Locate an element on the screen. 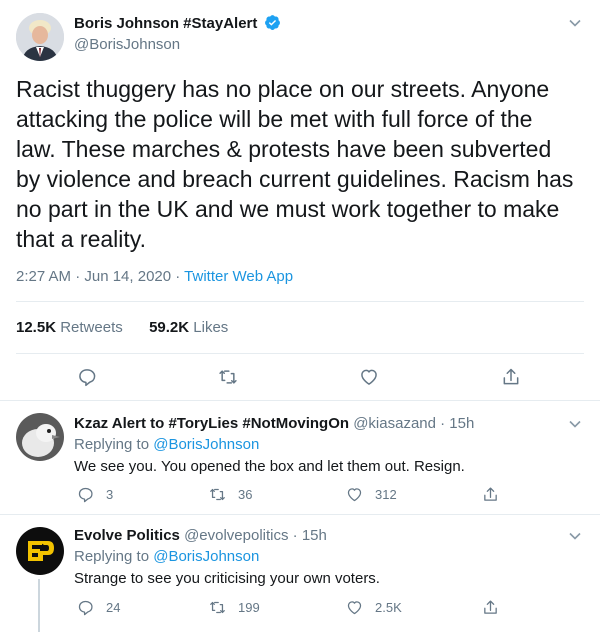 This screenshot has width=600, height=632. author-name: Boris Johnson #StayAlert is located at coordinates (165, 23).